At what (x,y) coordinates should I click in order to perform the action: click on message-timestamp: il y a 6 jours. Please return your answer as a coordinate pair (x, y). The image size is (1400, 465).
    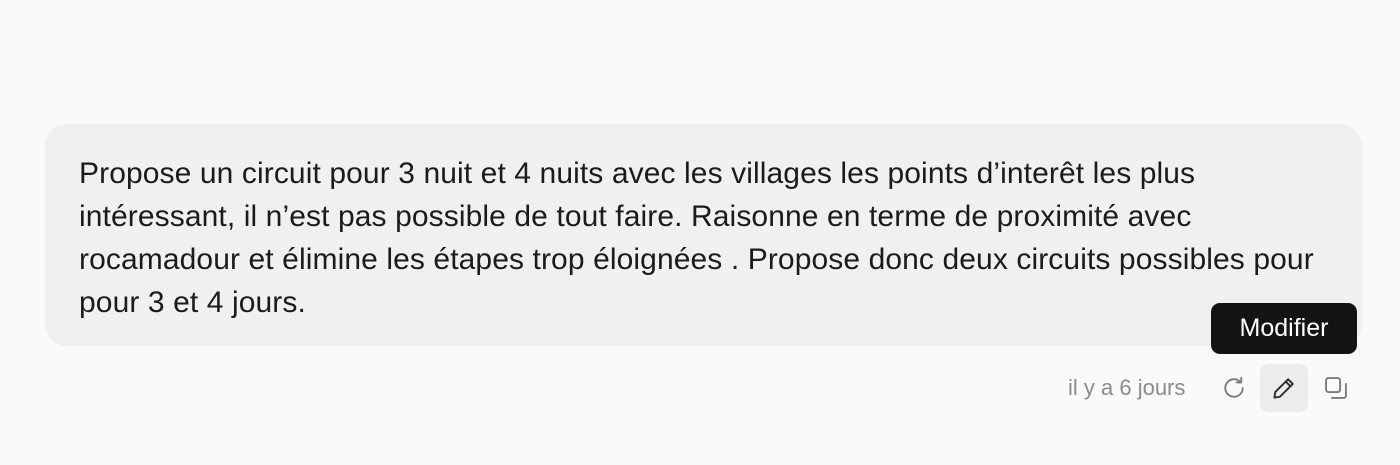
    Looking at the image, I should click on (1127, 387).